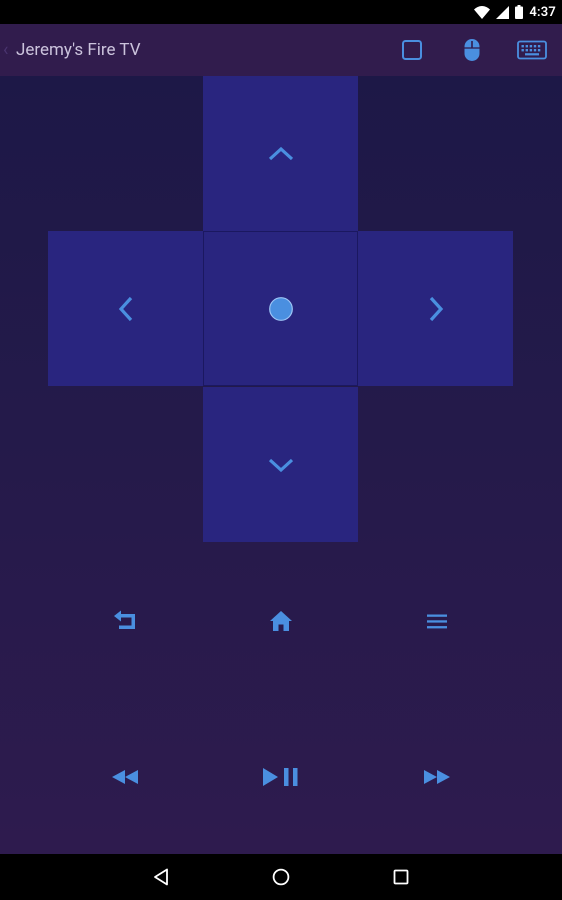 Image resolution: width=562 pixels, height=900 pixels. What do you see at coordinates (281, 50) in the screenshot?
I see `app-bar: ‹ Jeremy's Fire TV` at bounding box center [281, 50].